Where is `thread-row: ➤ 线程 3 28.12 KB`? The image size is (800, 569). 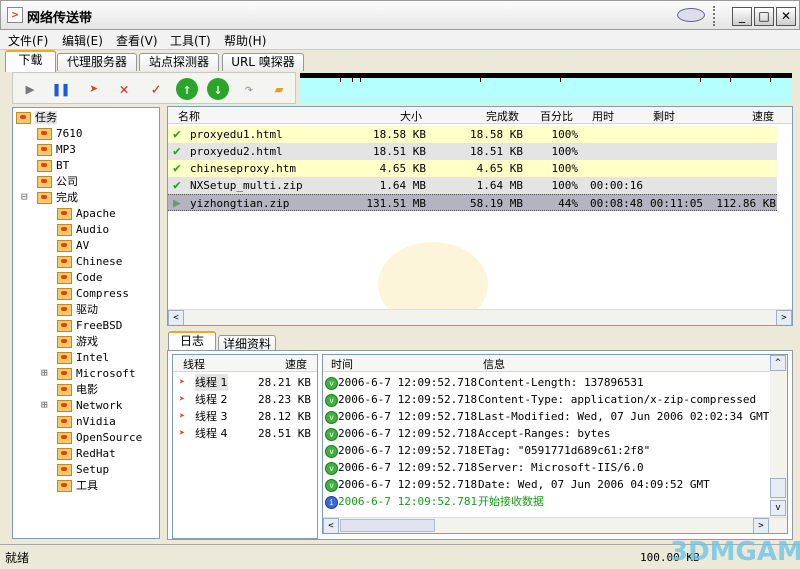
thread-row: ➤ 线程 3 28.12 KB is located at coordinates (245, 416).